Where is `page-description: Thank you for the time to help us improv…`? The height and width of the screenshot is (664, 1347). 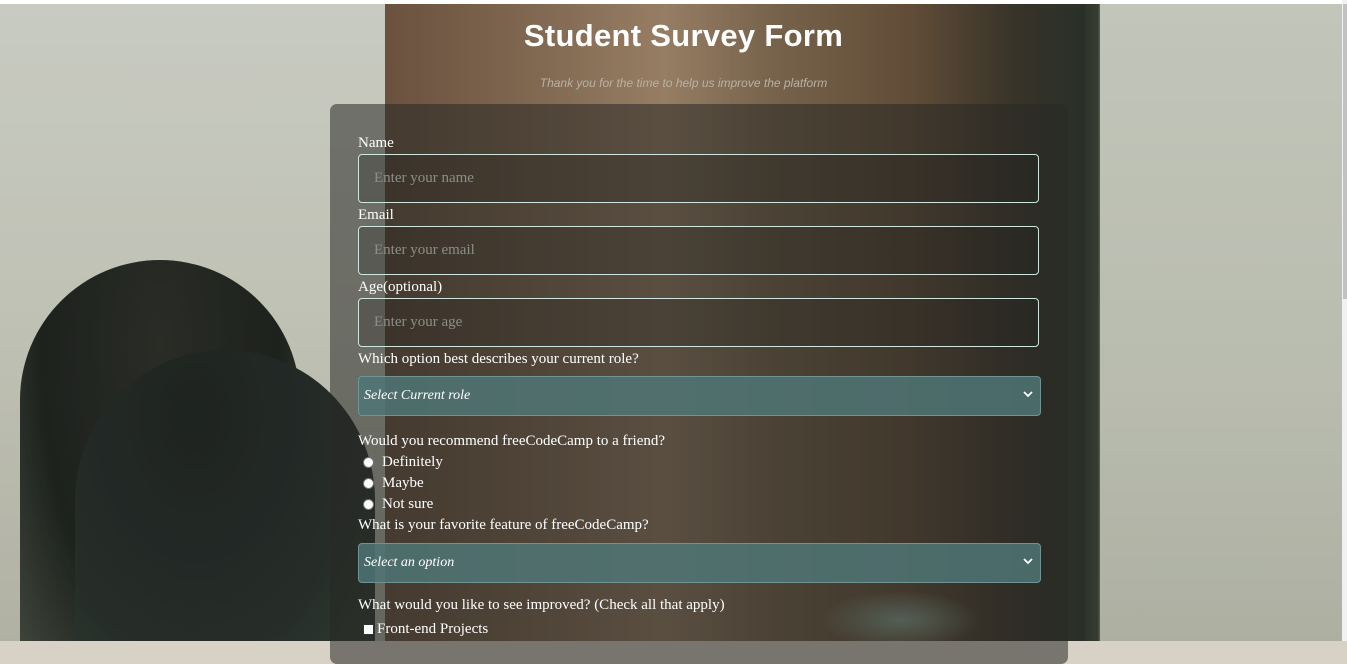
page-description: Thank you for the time to help us improv… is located at coordinates (683, 83).